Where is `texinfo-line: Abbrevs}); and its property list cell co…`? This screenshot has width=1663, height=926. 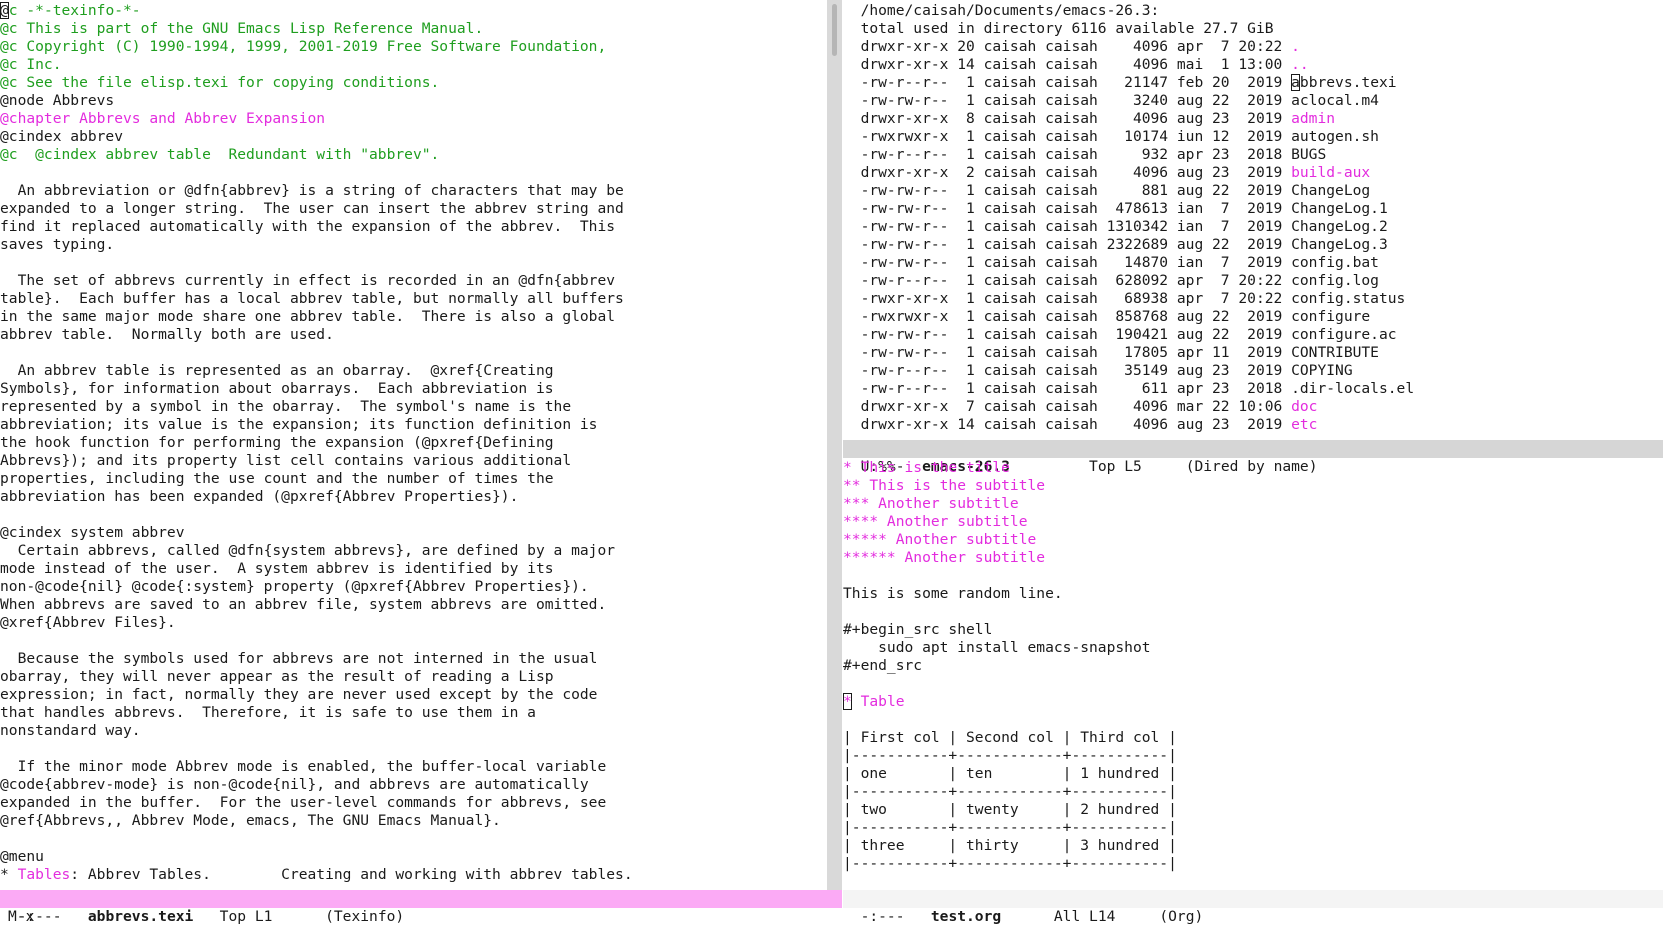 texinfo-line: Abbrevs}); and its property list cell co… is located at coordinates (413, 461).